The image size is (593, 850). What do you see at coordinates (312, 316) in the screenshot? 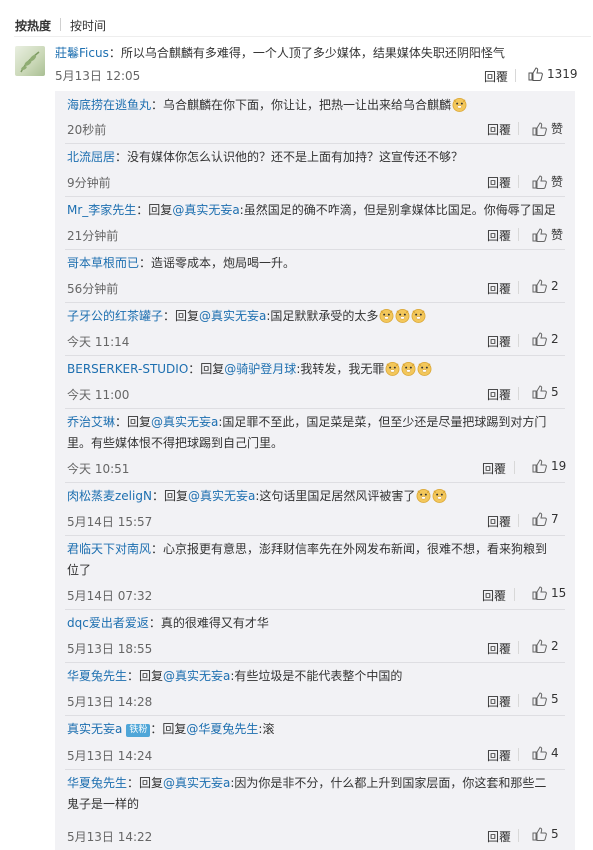
I see `reply-text: 子牙公的红茶罐子：回复@真实无妄a:国足默默承受的太多` at bounding box center [312, 316].